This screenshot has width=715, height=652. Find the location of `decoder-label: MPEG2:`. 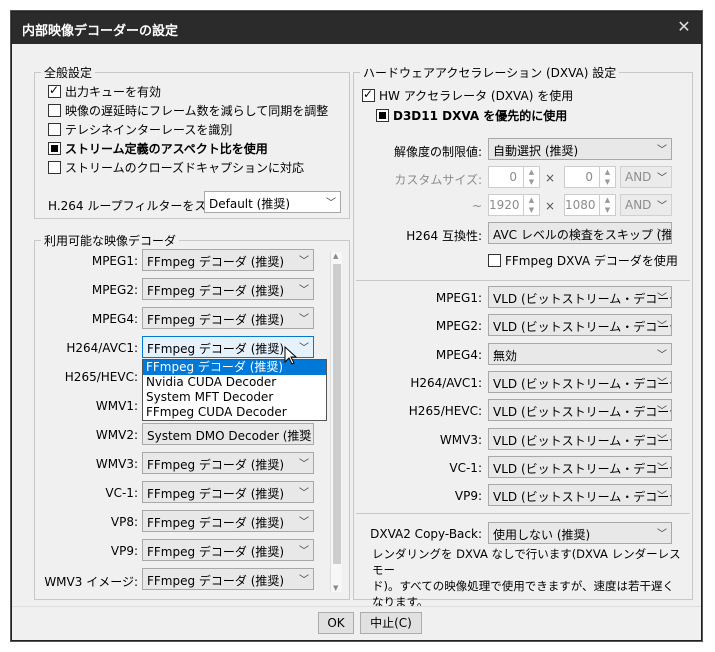

decoder-label: MPEG2: is located at coordinates (114, 290).